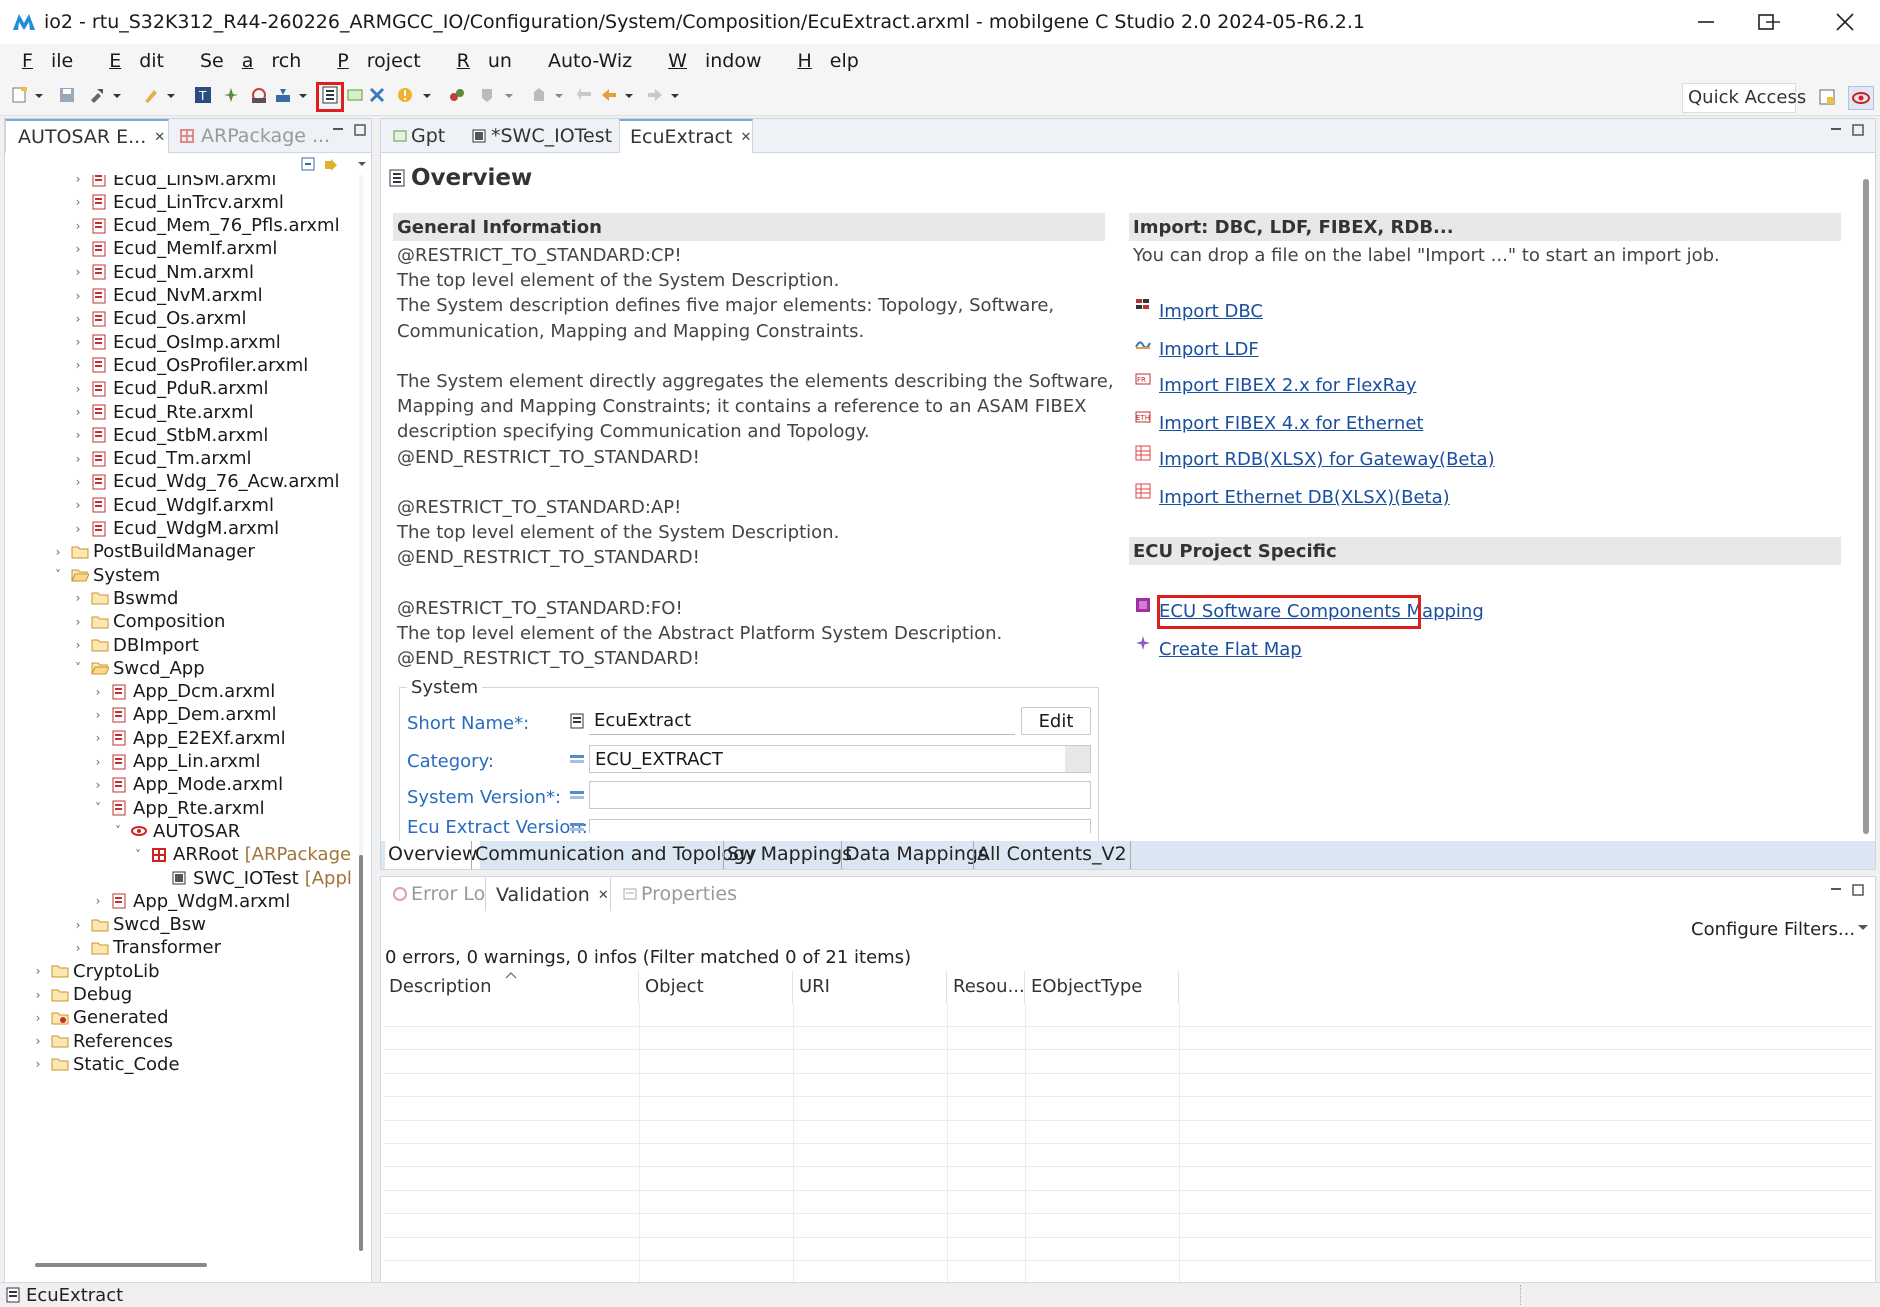  What do you see at coordinates (1766, 22) in the screenshot?
I see `maximize-icon` at bounding box center [1766, 22].